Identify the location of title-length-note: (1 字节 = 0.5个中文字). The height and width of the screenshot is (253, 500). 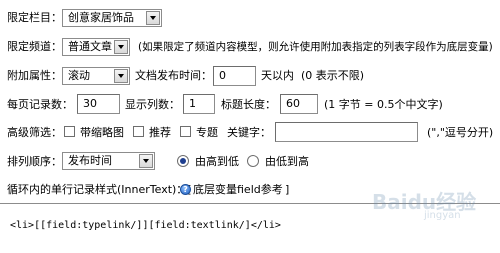
(383, 104).